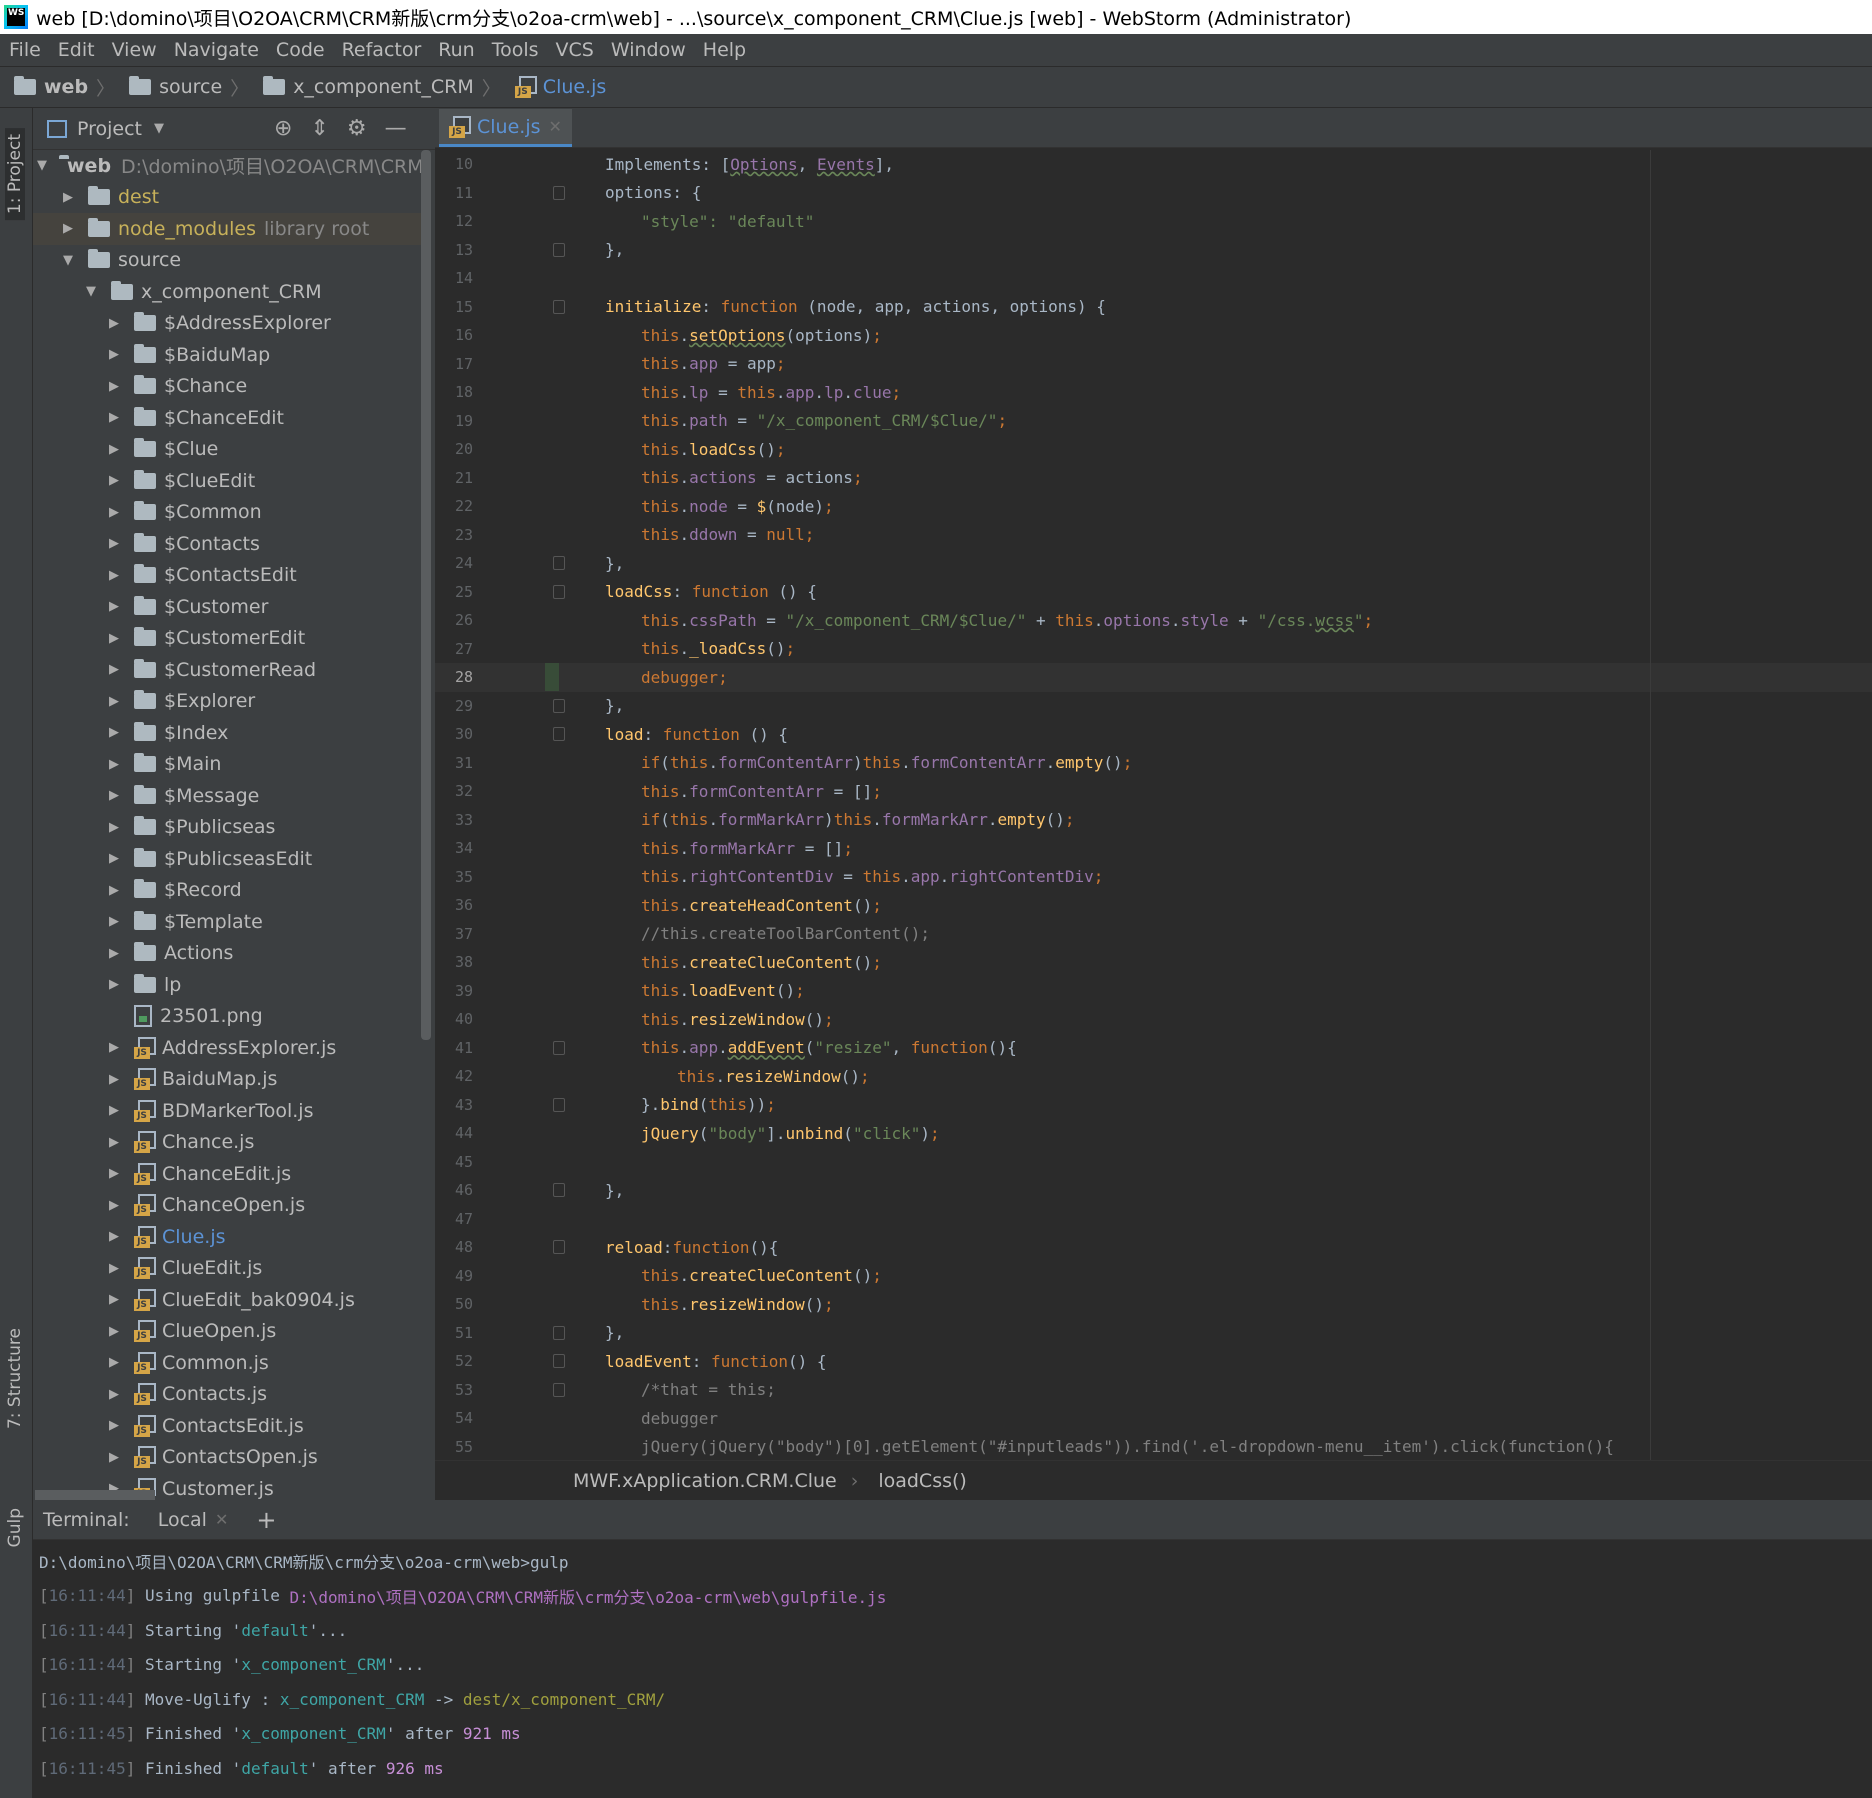 Image resolution: width=1872 pixels, height=1798 pixels. Describe the element at coordinates (15, 174) in the screenshot. I see `project-tool-tab: 1: Project` at that location.